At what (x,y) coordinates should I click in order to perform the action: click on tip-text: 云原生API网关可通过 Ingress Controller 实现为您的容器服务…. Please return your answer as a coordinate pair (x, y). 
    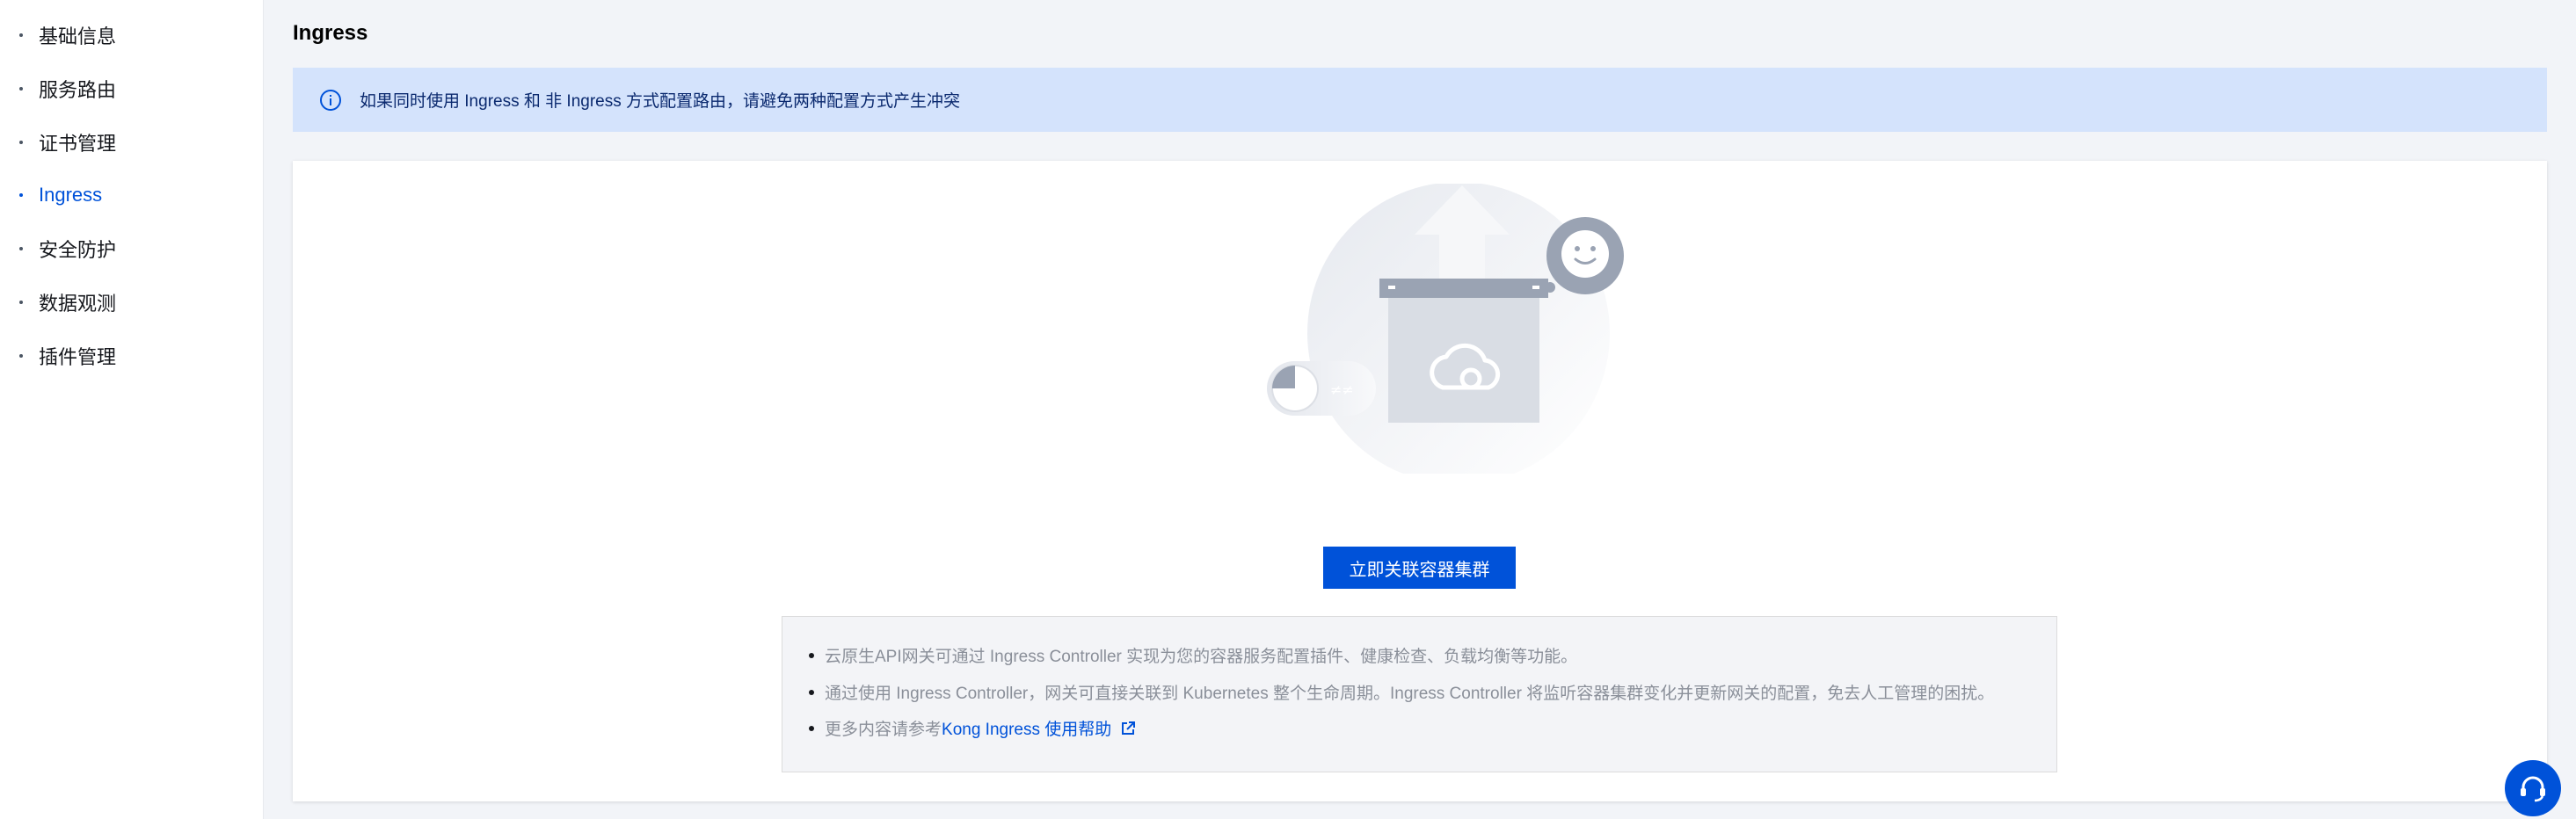
    Looking at the image, I should click on (1201, 657).